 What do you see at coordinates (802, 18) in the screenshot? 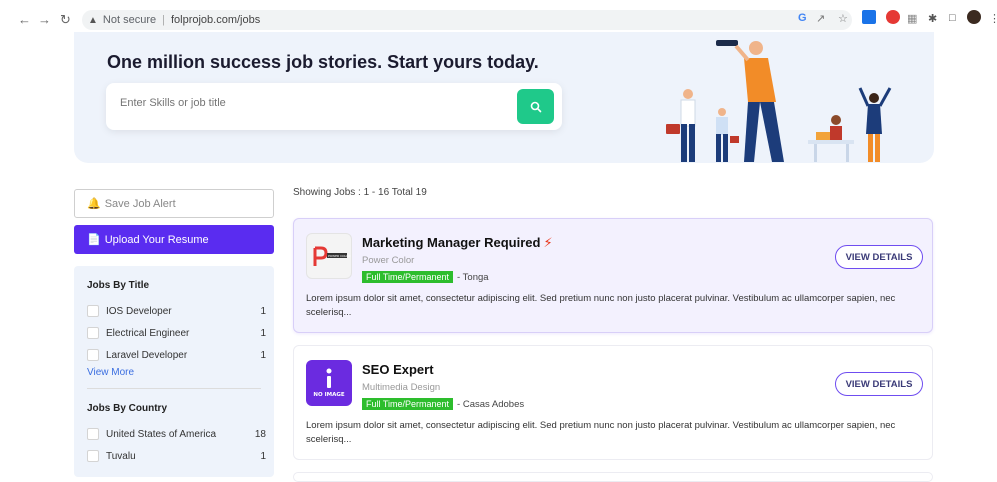
I see `google-icon: G` at bounding box center [802, 18].